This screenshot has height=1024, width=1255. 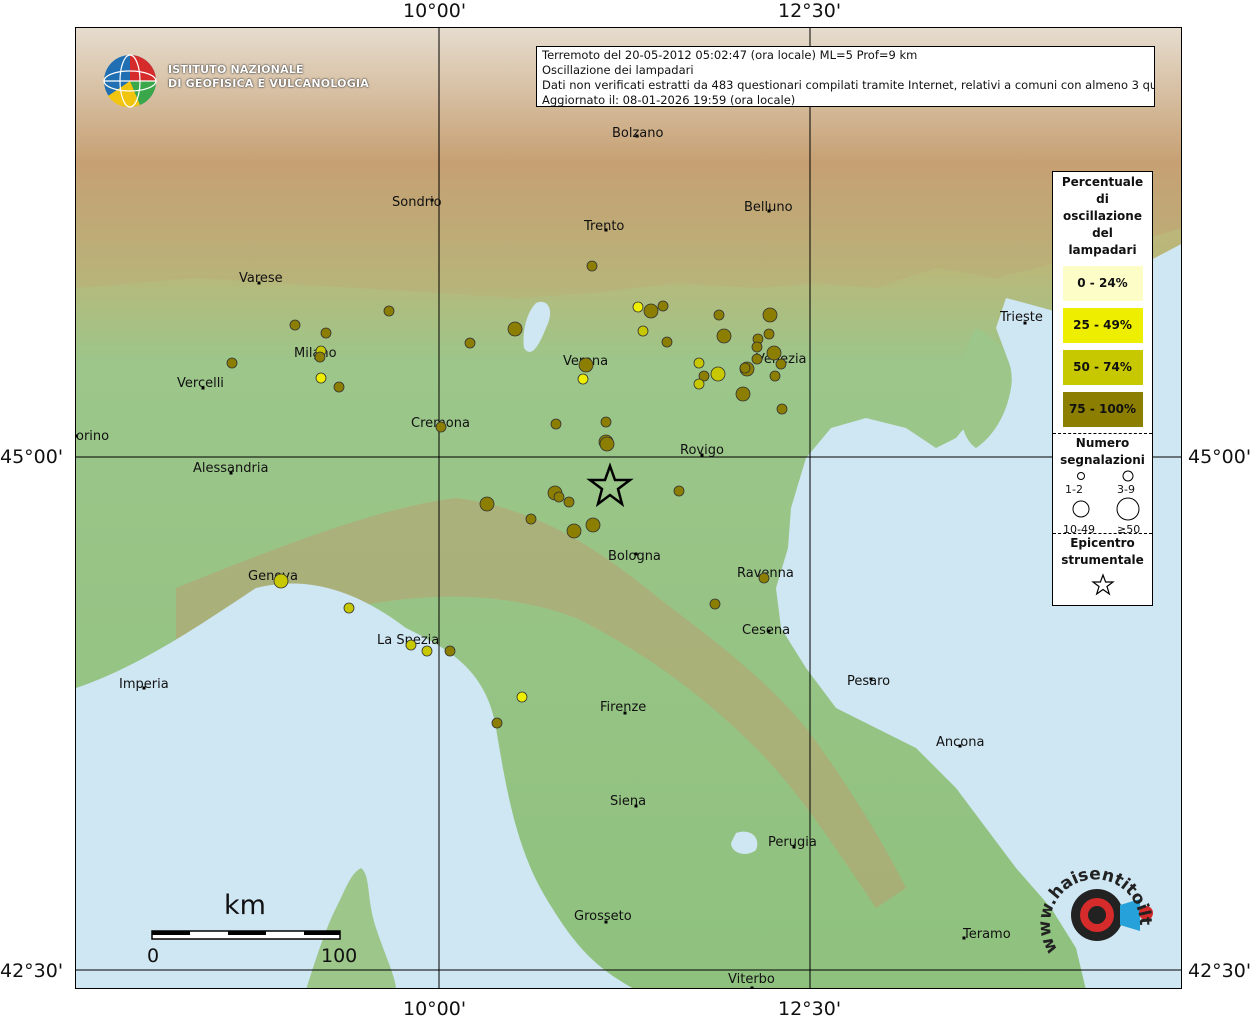 What do you see at coordinates (261, 278) in the screenshot?
I see `city-label-varese: Varese` at bounding box center [261, 278].